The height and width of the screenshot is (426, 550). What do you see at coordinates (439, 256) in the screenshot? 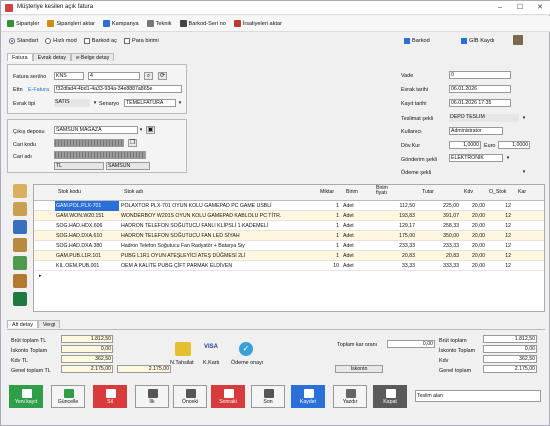
I see `cell-total: 20,83` at bounding box center [439, 256].